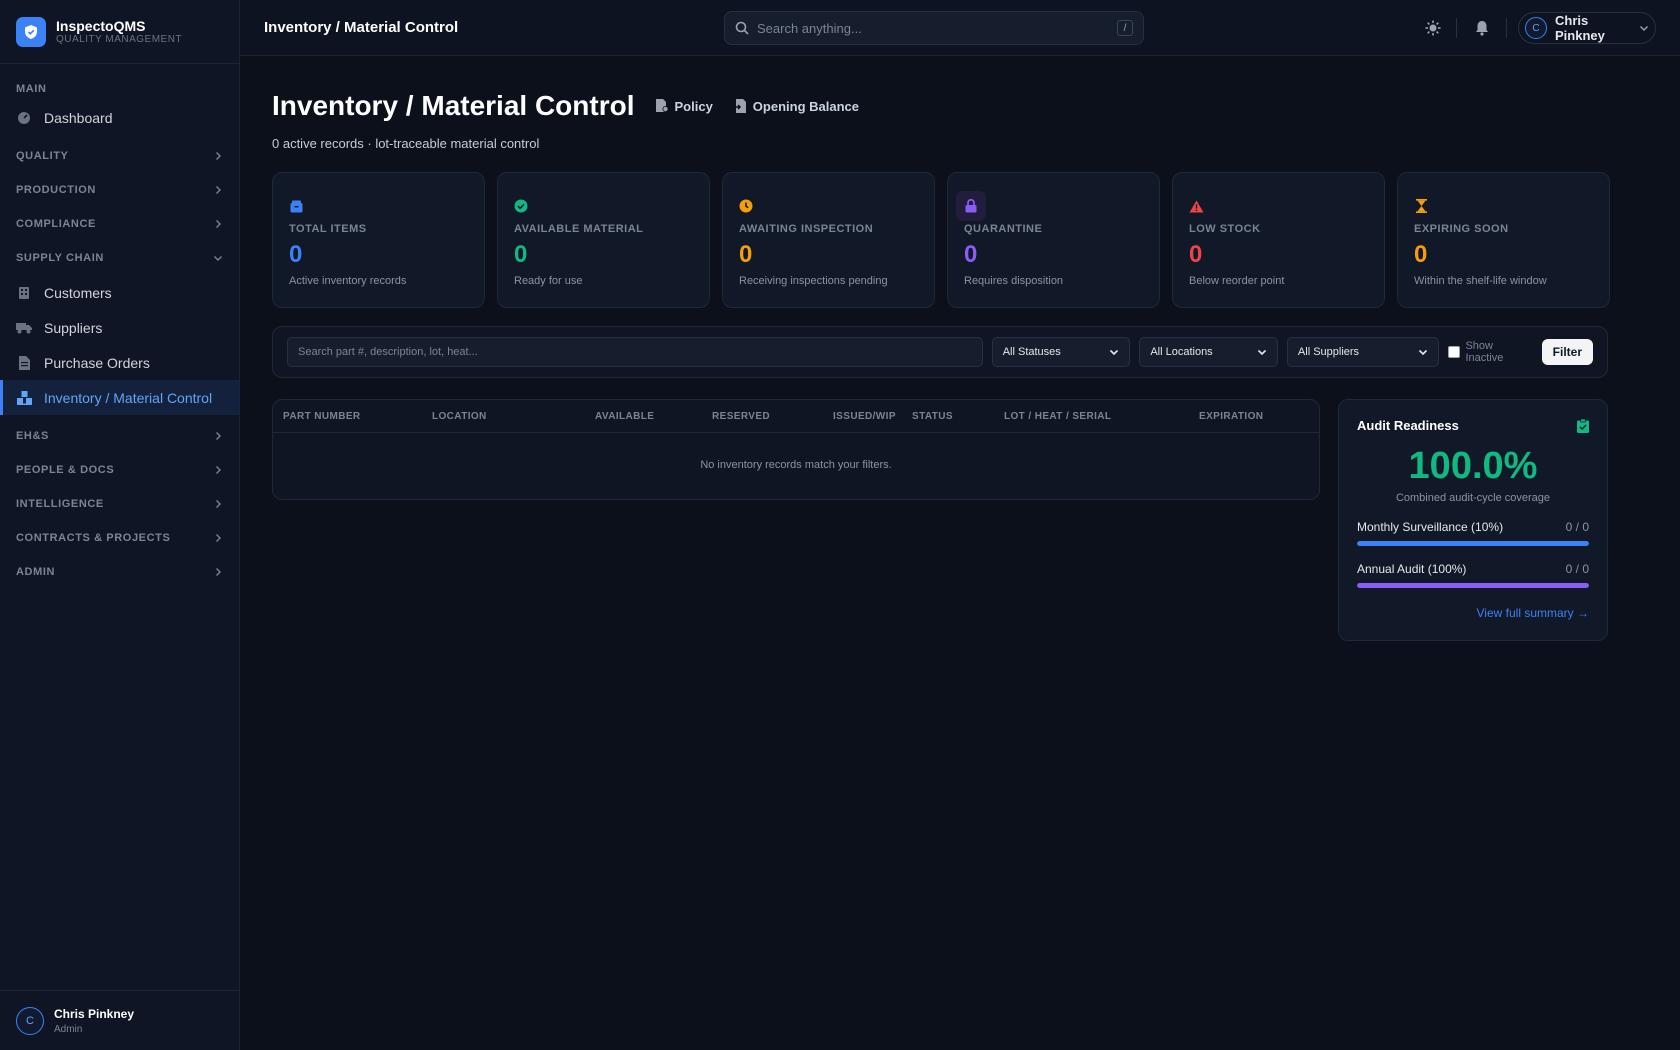 This screenshot has width=1680, height=1050. I want to click on hourglass-icon, so click(1421, 206).